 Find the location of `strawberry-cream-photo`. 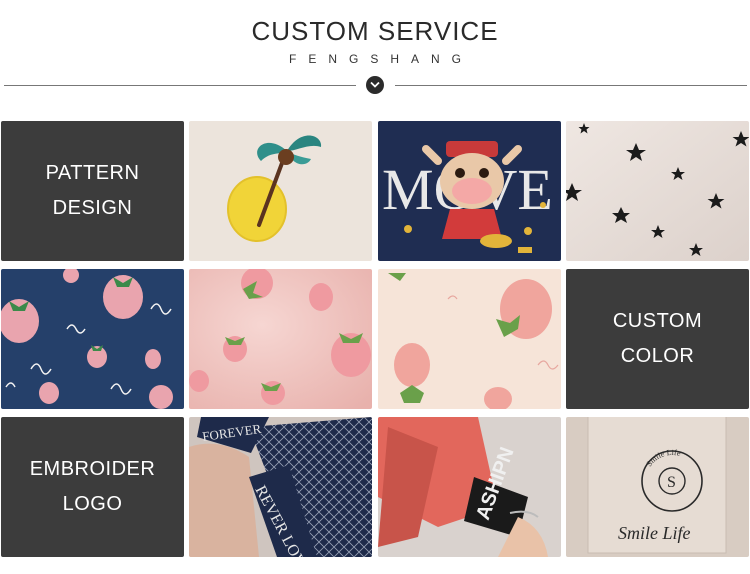

strawberry-cream-photo is located at coordinates (469, 339).